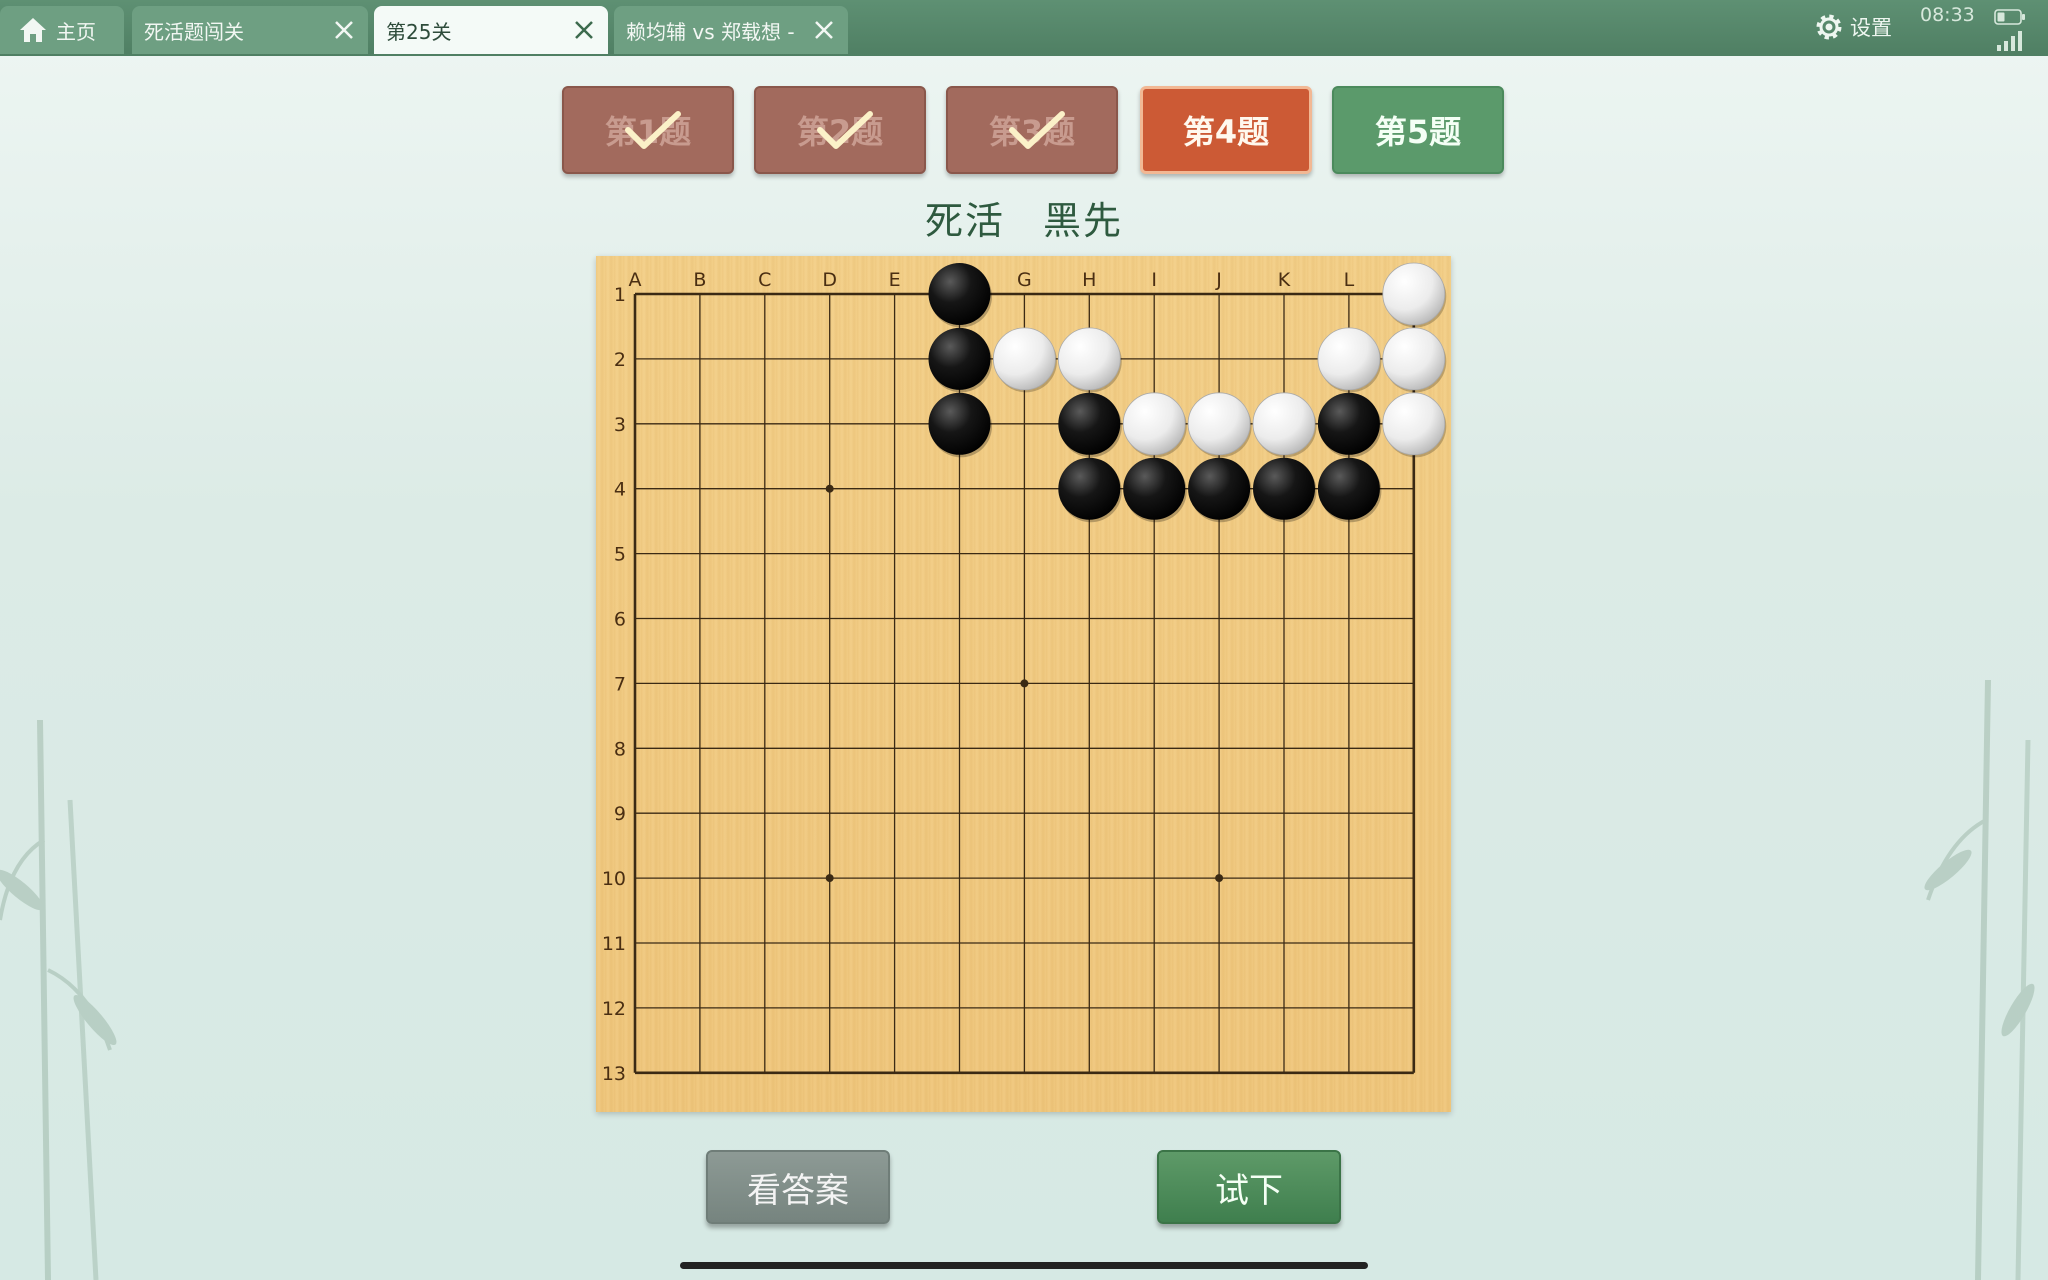 This screenshot has height=1280, width=2048. Describe the element at coordinates (491, 30) in the screenshot. I see `tab-level-25: 第25关` at that location.